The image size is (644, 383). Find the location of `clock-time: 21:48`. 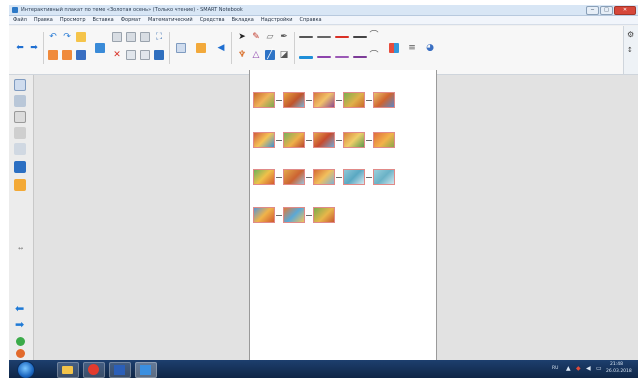

clock-time: 21:48 is located at coordinates (616, 365).